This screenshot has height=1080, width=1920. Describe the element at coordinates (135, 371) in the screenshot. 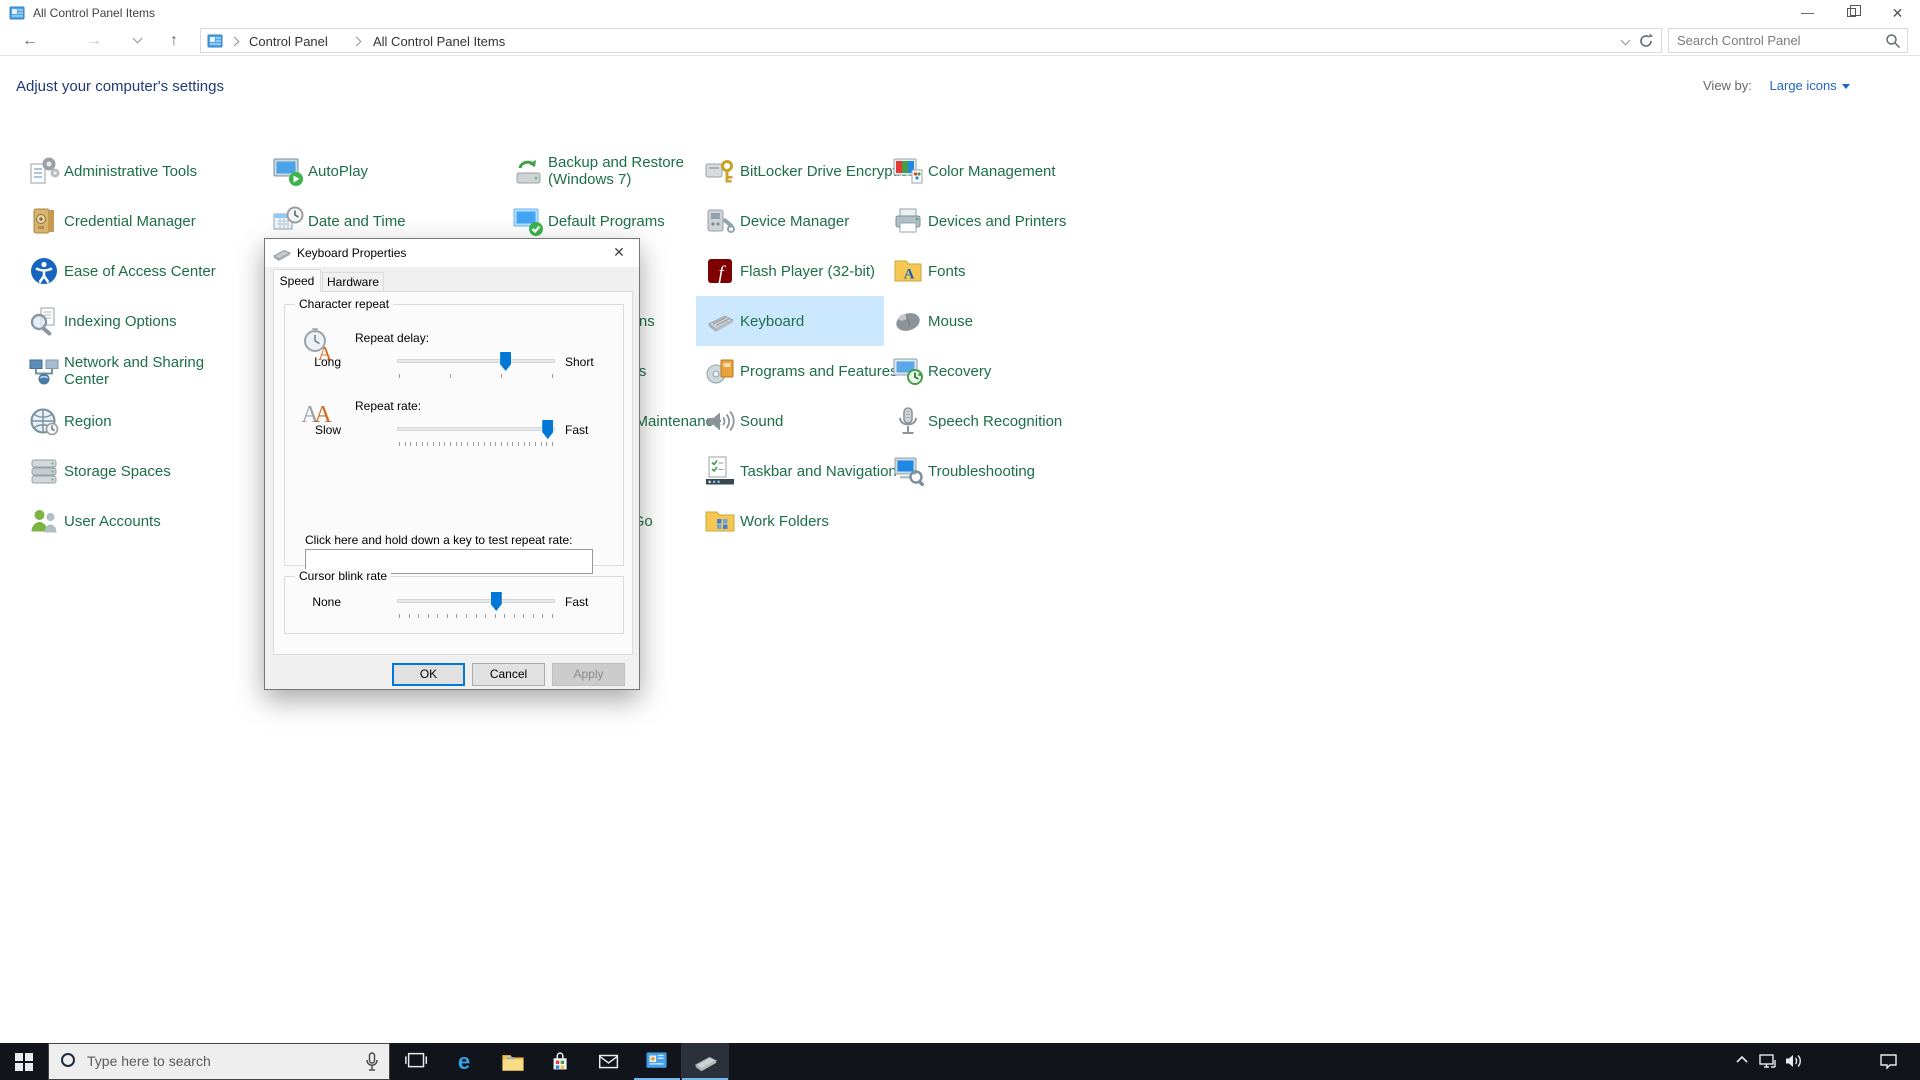

I see `cp-item-network-sharing: Network and Sharing Center` at that location.